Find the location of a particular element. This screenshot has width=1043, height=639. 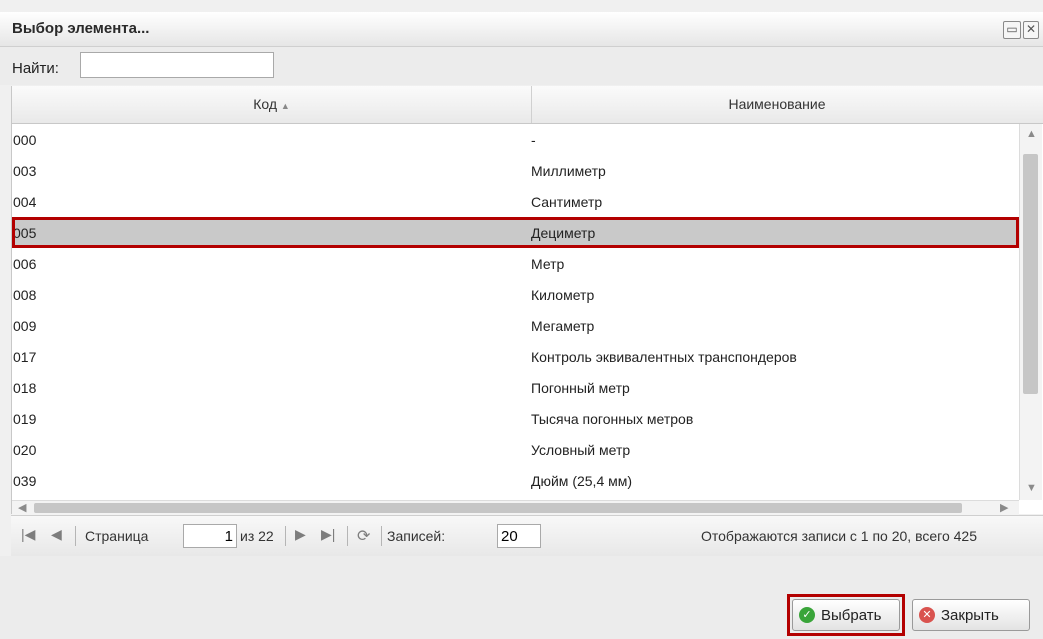

table-row: 020 Условный метр is located at coordinates (515, 449).